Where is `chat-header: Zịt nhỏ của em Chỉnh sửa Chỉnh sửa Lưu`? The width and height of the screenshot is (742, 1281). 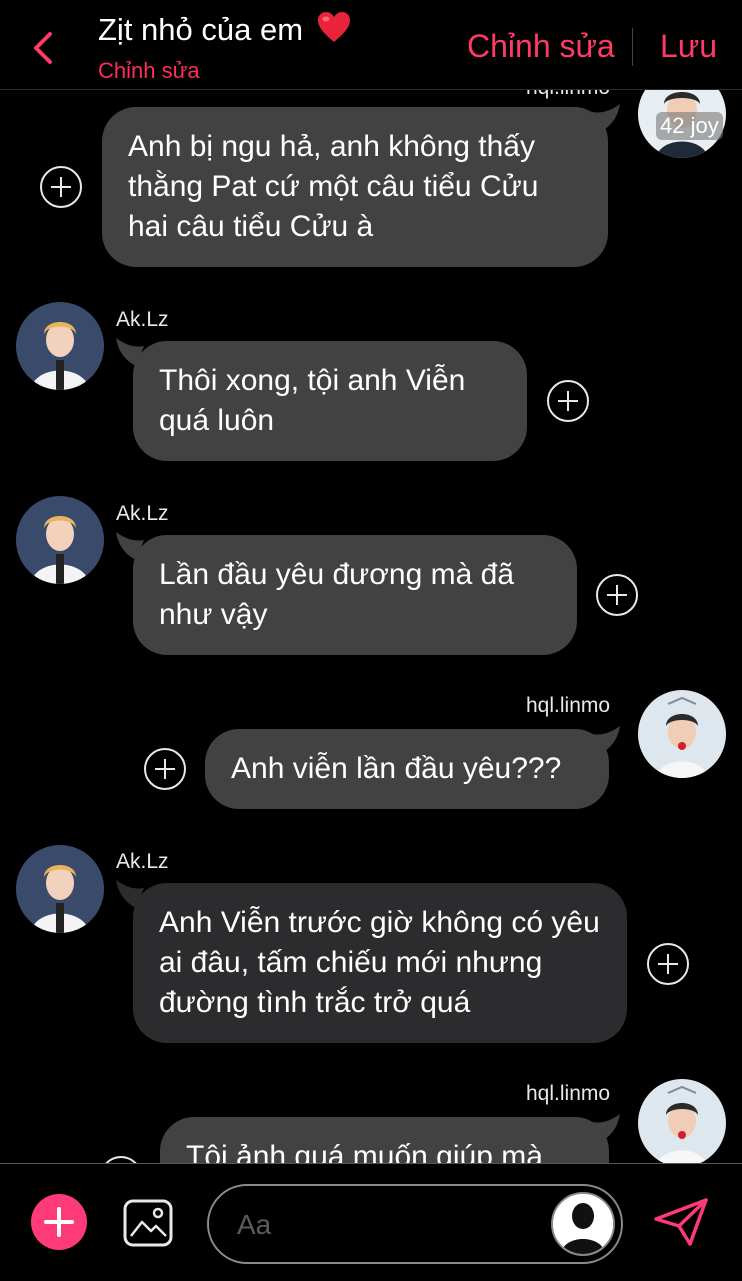
chat-header: Zịt nhỏ của em Chỉnh sửa Chỉnh sửa Lưu is located at coordinates (371, 45).